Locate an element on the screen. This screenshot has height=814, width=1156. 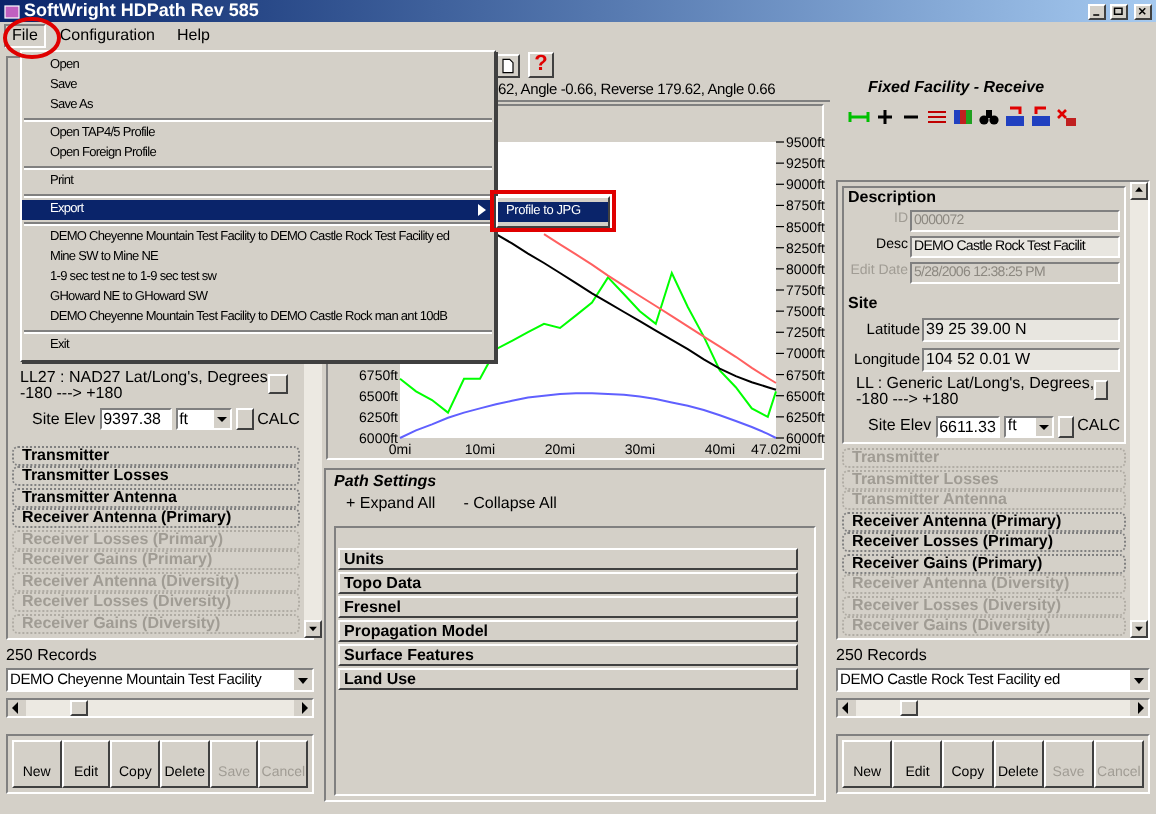
document-icon is located at coordinates (508, 65).